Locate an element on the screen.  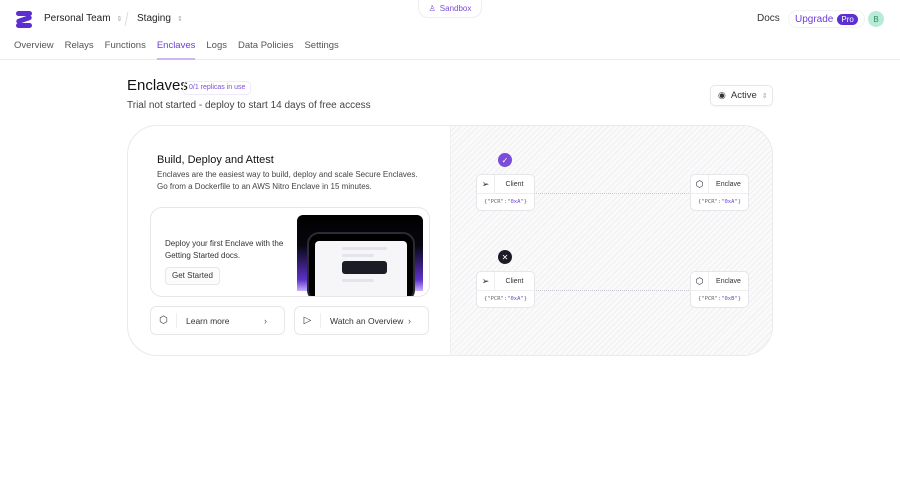
team-name: Personal Team is located at coordinates (77, 18).